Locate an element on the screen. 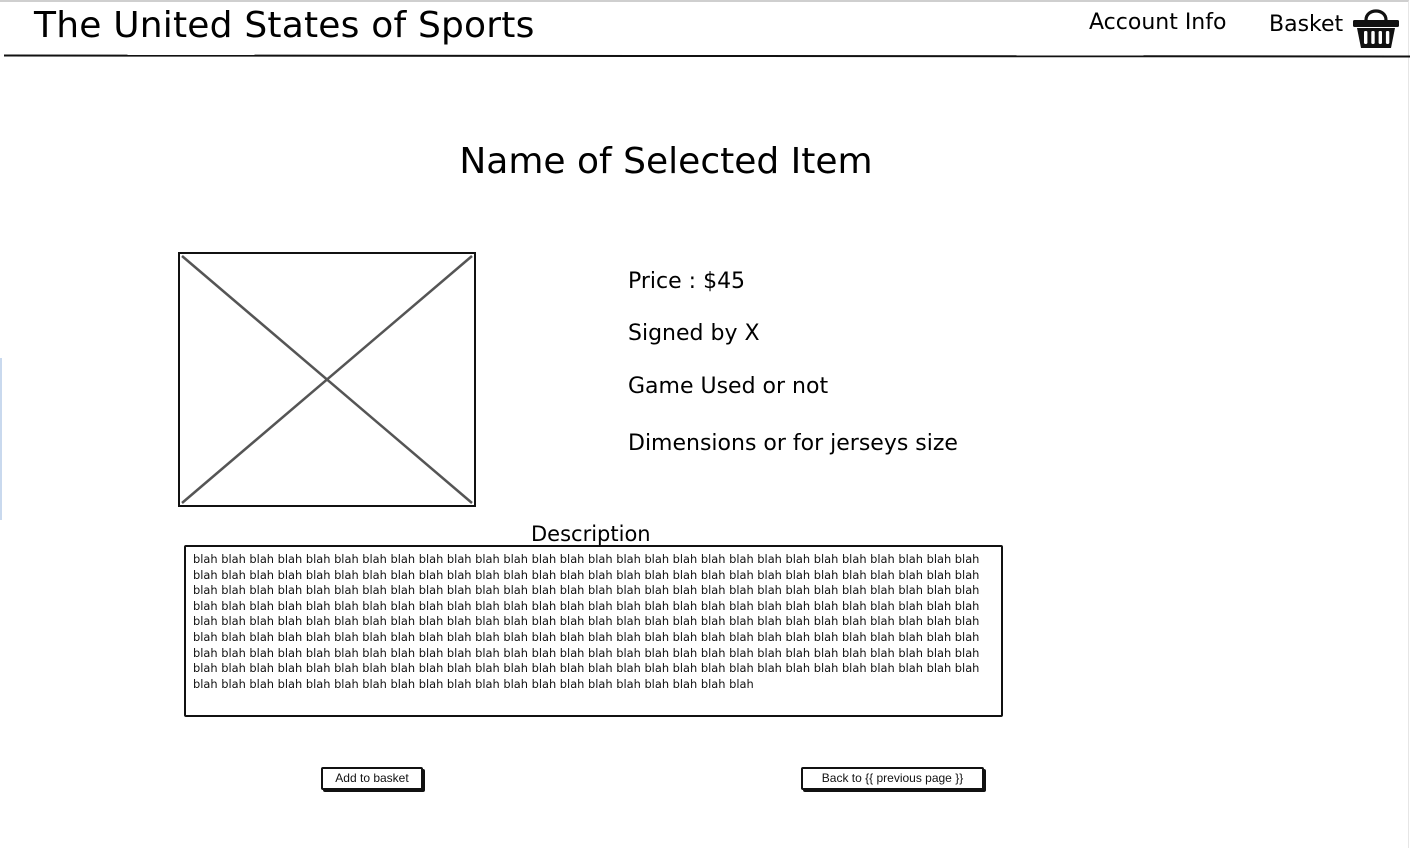 This screenshot has height=850, width=1411. basket-icon is located at coordinates (1376, 28).